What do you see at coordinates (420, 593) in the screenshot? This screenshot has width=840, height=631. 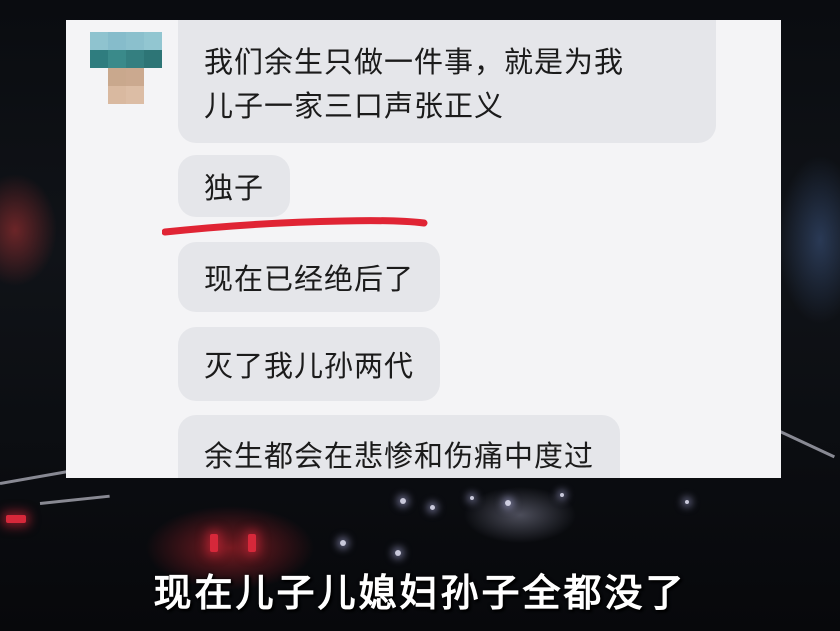 I see `video-caption: 现在儿子儿媳妇孙子全都没了` at bounding box center [420, 593].